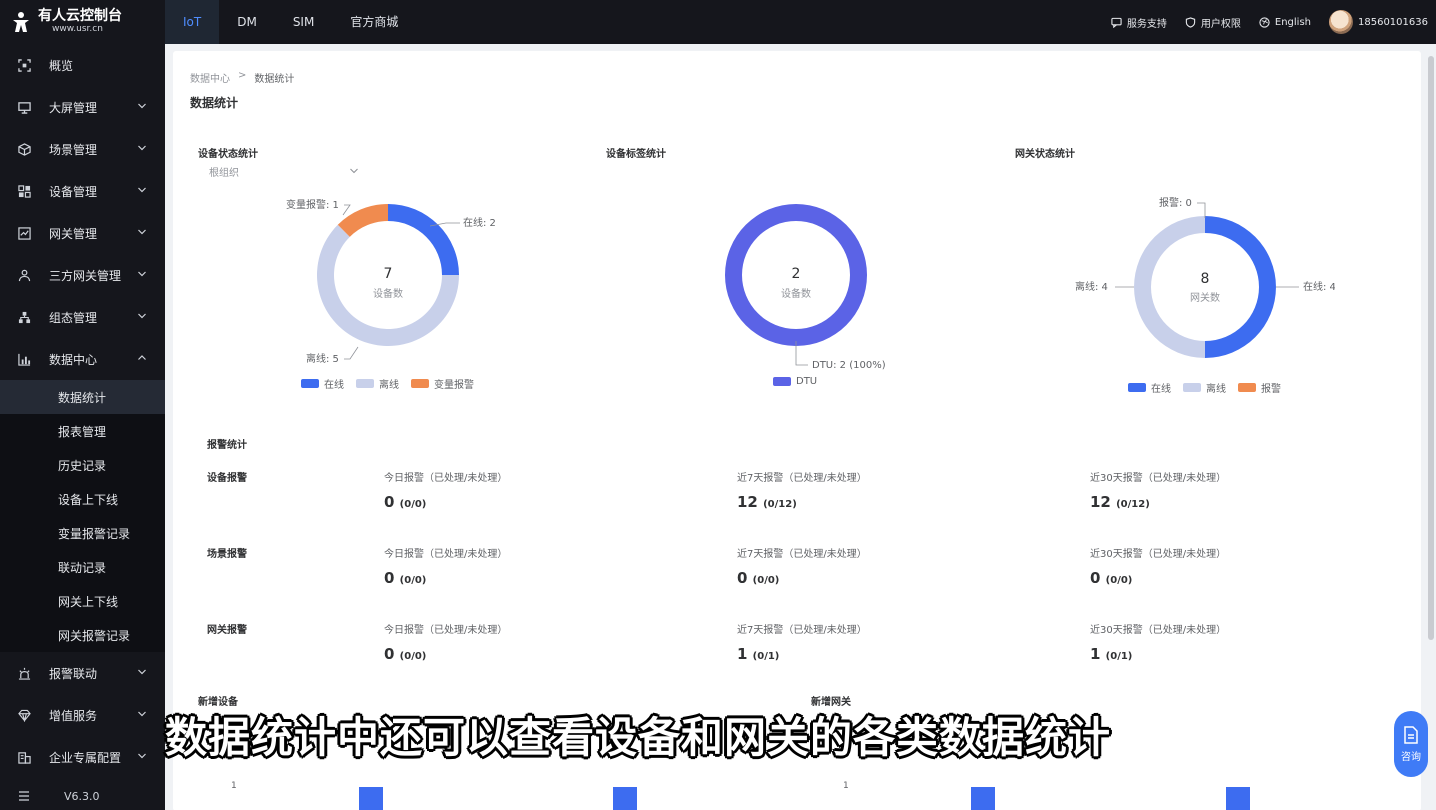  Describe the element at coordinates (82, 715) in the screenshot. I see `sidebar-item-value-added: 增值服务` at that location.